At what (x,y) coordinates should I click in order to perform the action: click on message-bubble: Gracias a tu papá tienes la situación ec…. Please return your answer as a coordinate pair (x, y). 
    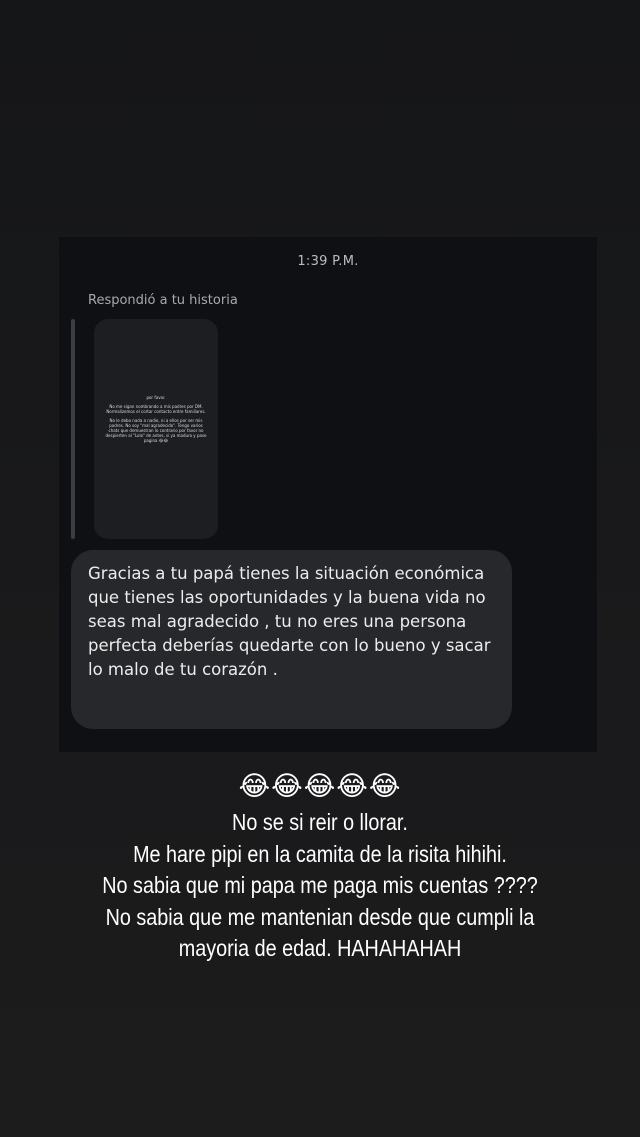
    Looking at the image, I should click on (291, 639).